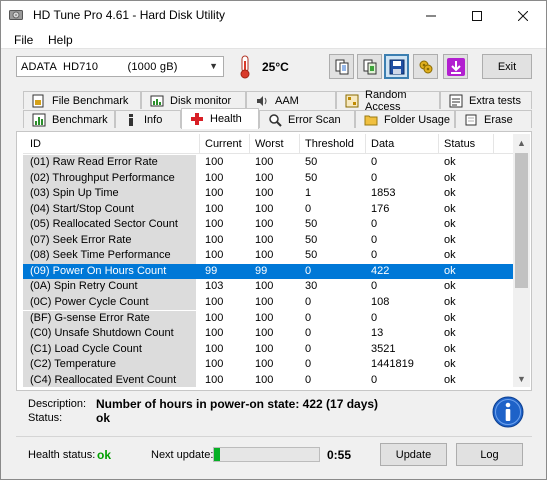 The image size is (547, 480). I want to click on table-row: (C0) Unsafe Shutdown Count 100 100 0 13 ok, so click(268, 334).